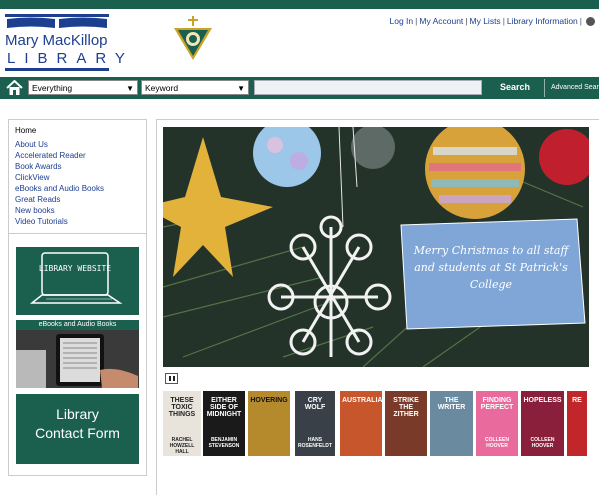  I want to click on ebooks-tile-label: eBooks and Audio Books, so click(77, 325).